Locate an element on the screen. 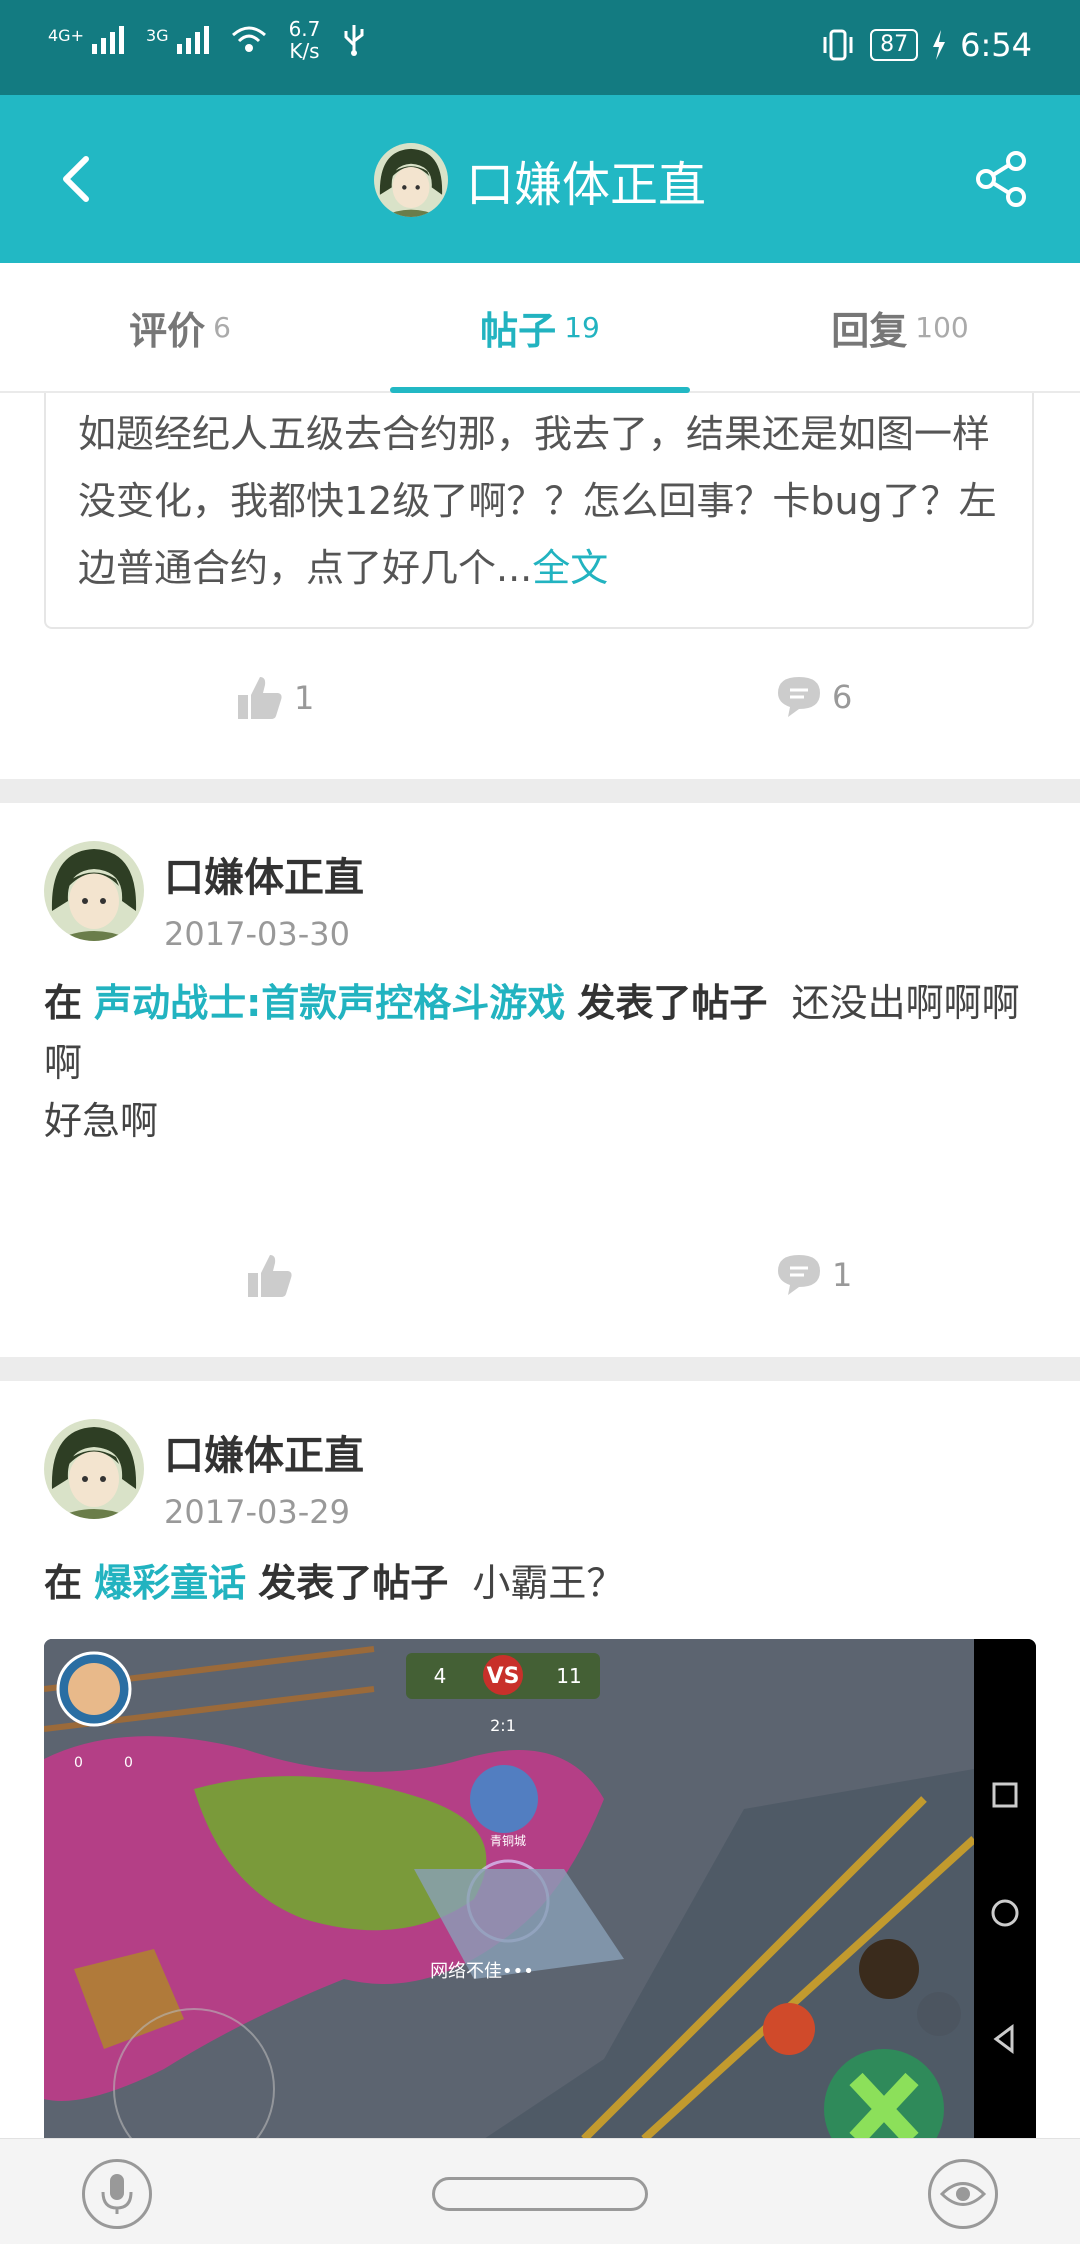 The image size is (1080, 2244). system-nav-bar is located at coordinates (540, 2191).